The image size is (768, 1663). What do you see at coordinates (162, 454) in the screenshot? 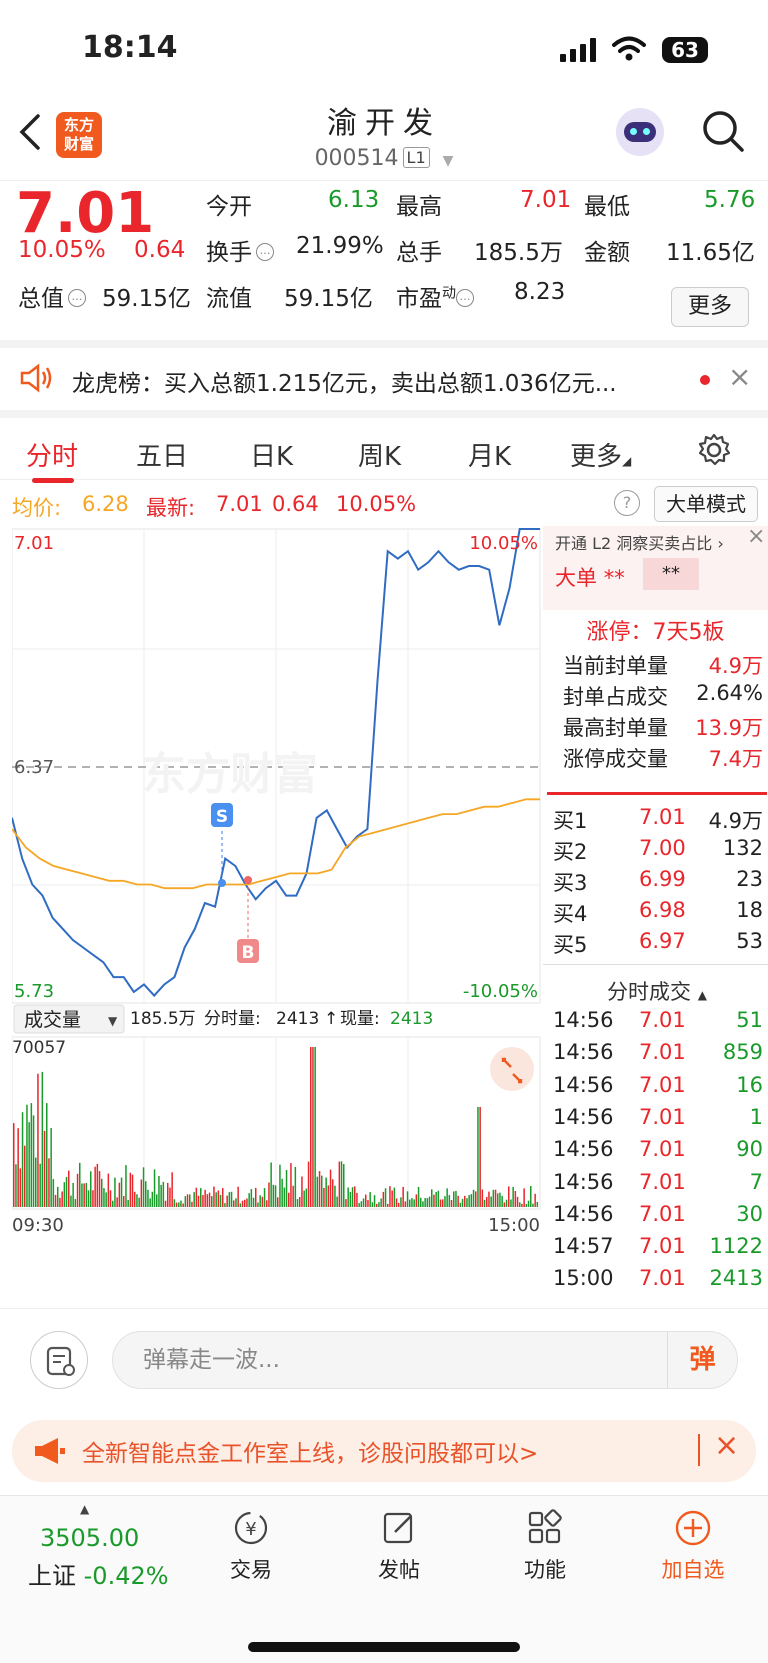
I see `tab-five-day: 五日` at bounding box center [162, 454].